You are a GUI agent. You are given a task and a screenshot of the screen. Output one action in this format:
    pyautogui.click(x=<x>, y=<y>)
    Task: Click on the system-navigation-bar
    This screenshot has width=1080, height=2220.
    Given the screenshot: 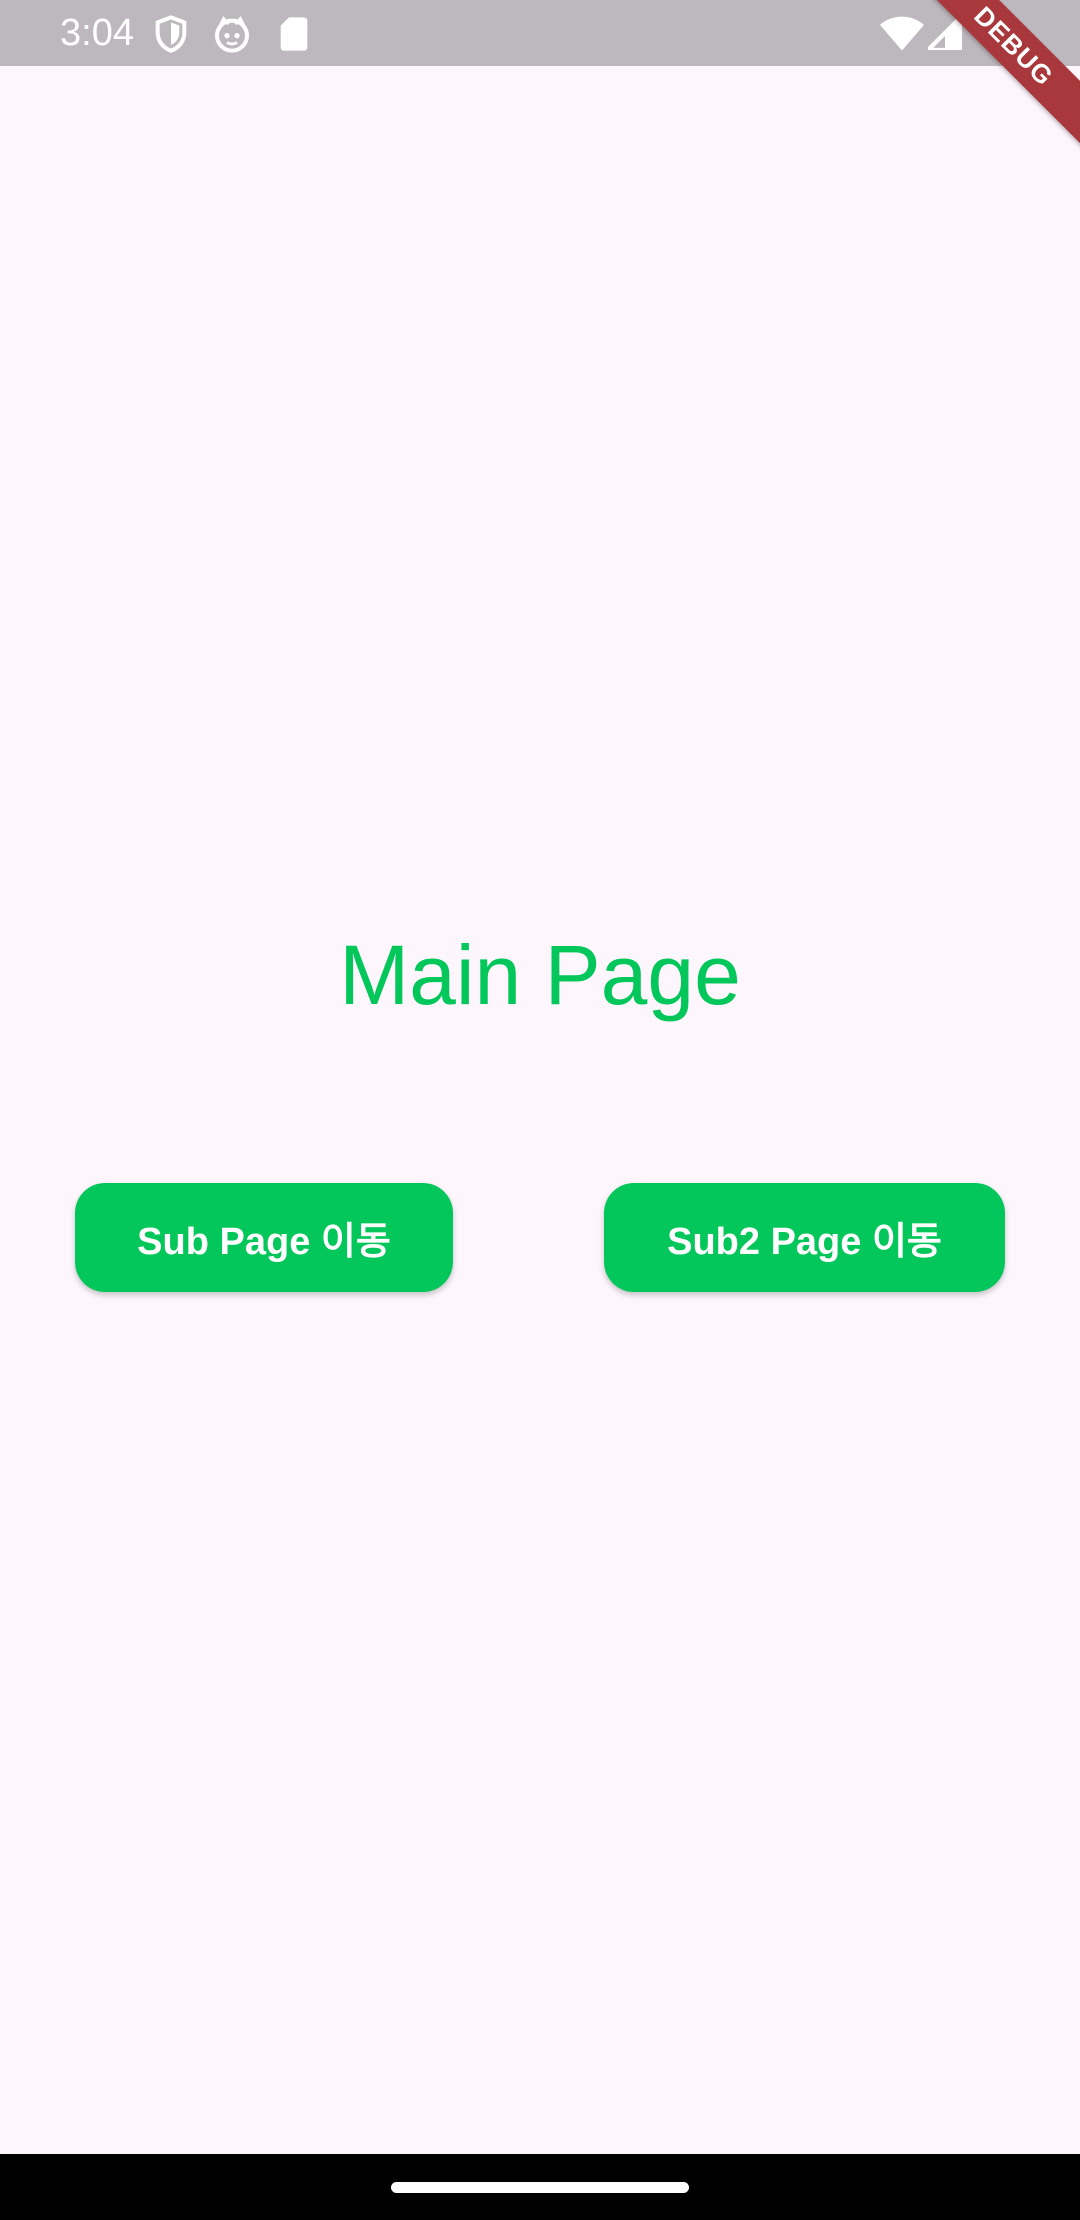 What is the action you would take?
    pyautogui.click(x=540, y=2187)
    